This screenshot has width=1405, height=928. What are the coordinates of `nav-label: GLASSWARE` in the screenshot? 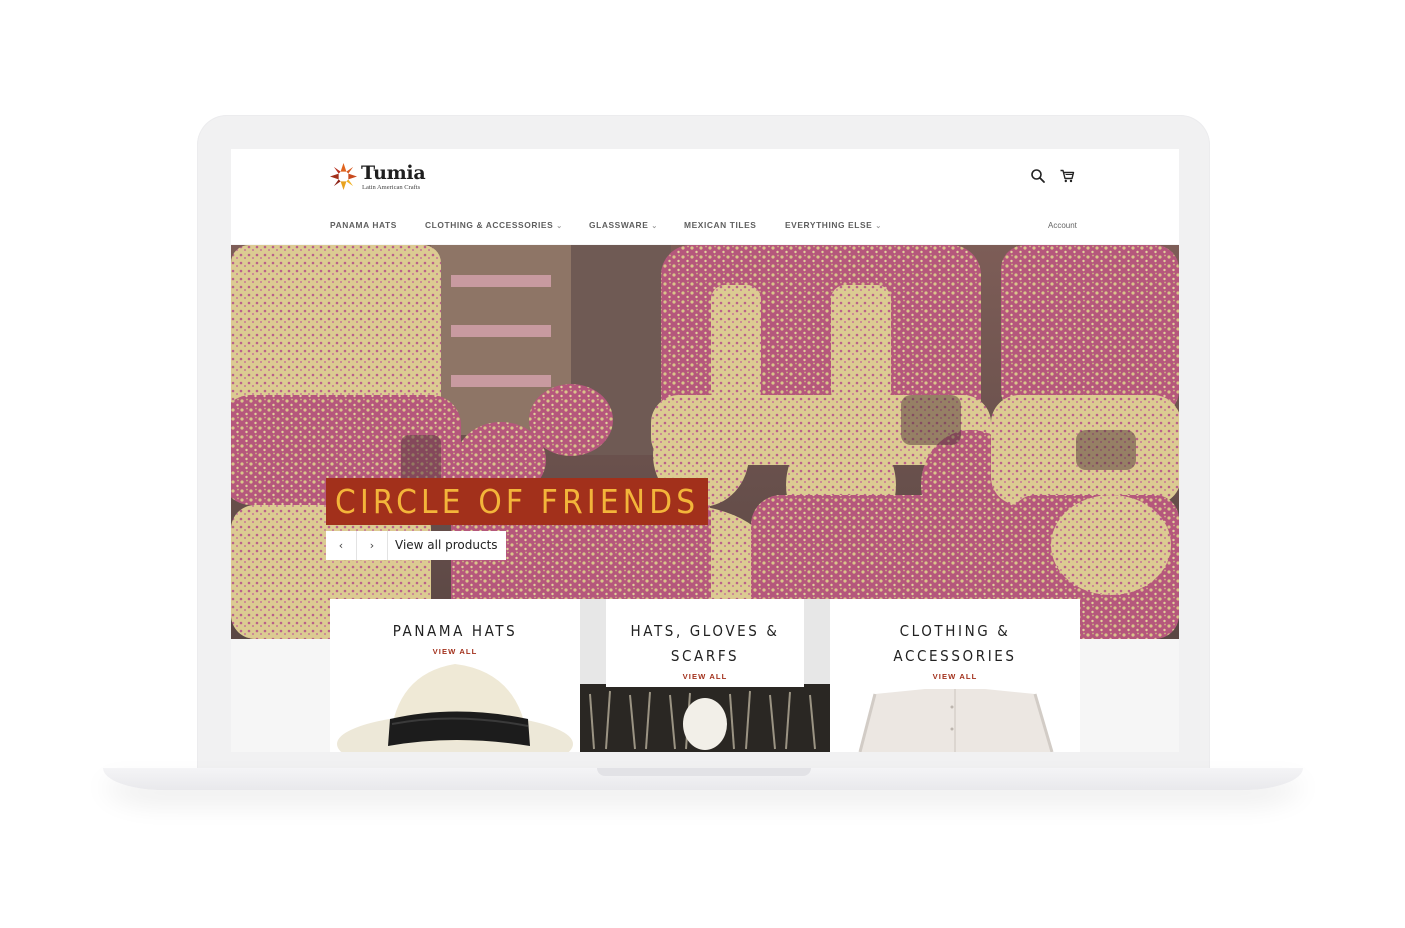 It's located at (619, 225).